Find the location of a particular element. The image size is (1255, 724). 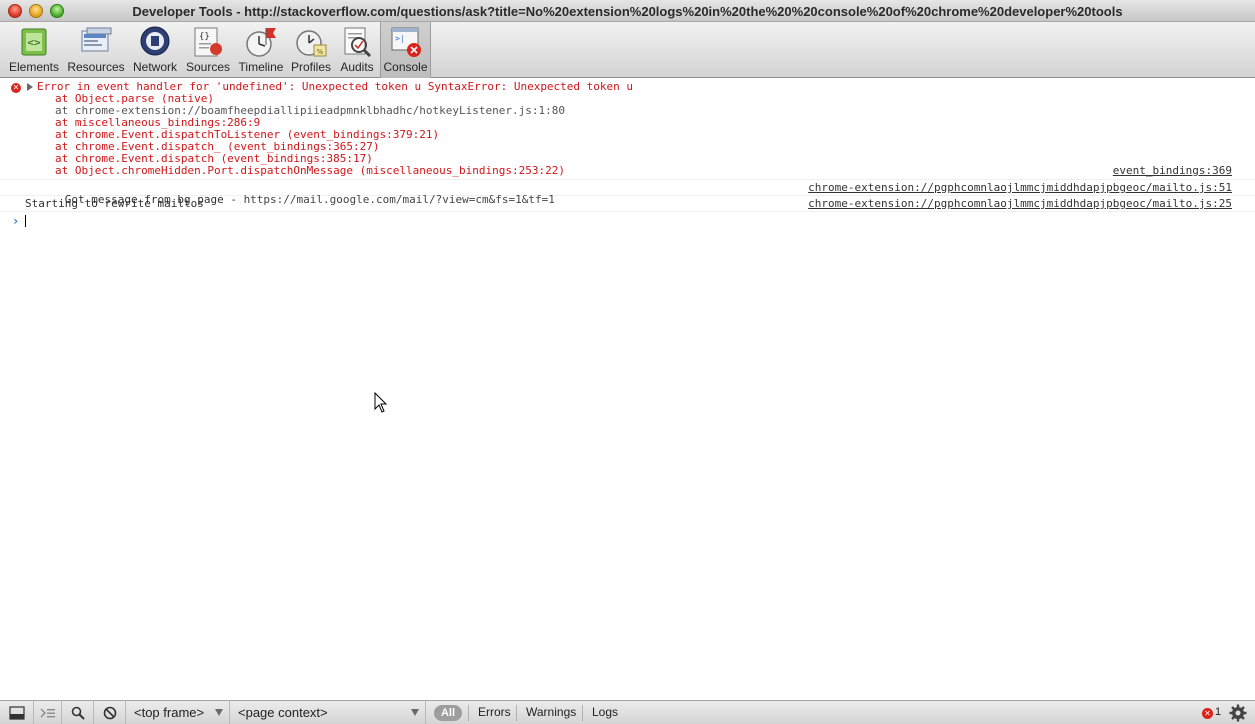

error-count: 1 is located at coordinates (1218, 712).